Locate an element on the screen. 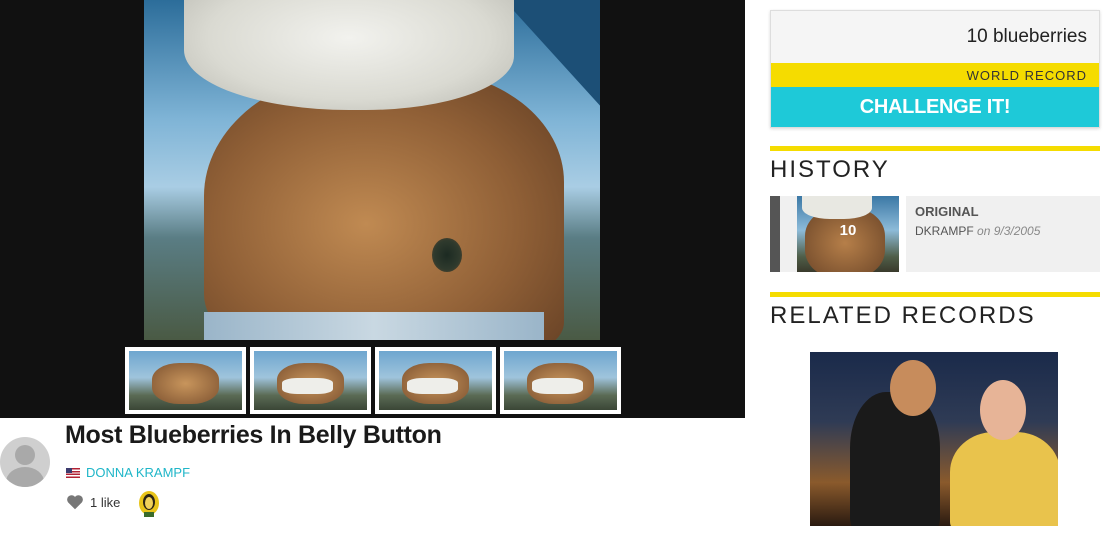  related-heading: RELATED RECORDS is located at coordinates (903, 315).